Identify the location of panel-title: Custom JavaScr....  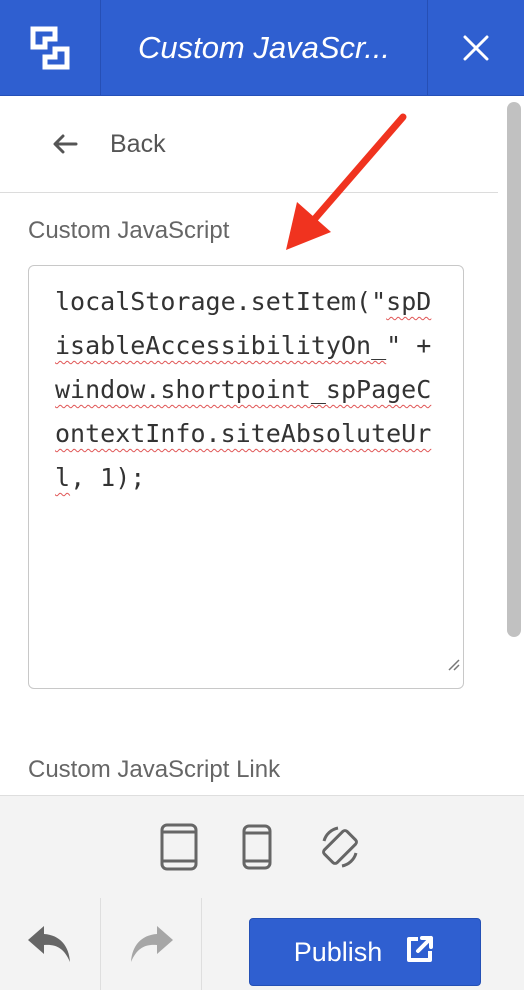
(264, 47).